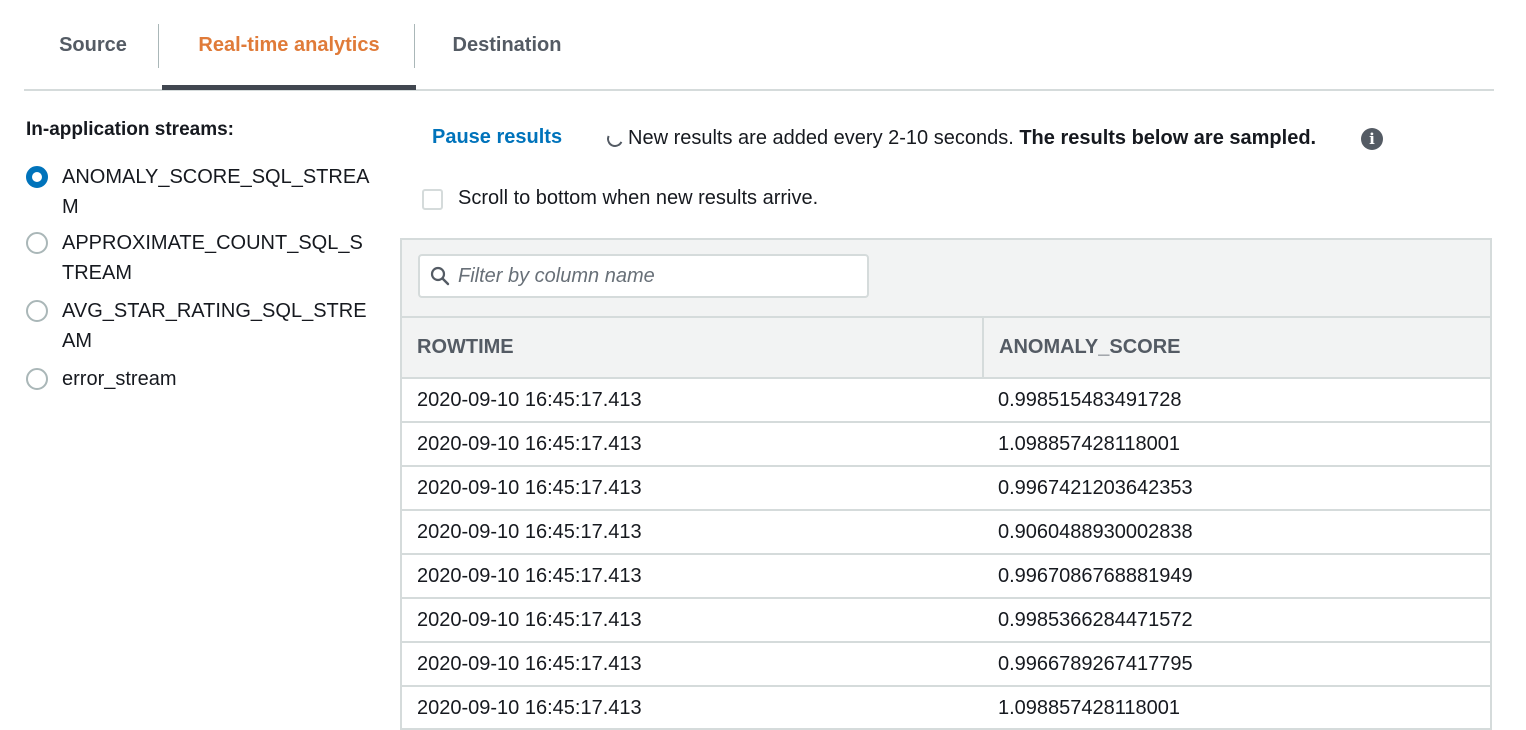 This screenshot has height=730, width=1526. I want to click on radio-checked-icon, so click(37, 177).